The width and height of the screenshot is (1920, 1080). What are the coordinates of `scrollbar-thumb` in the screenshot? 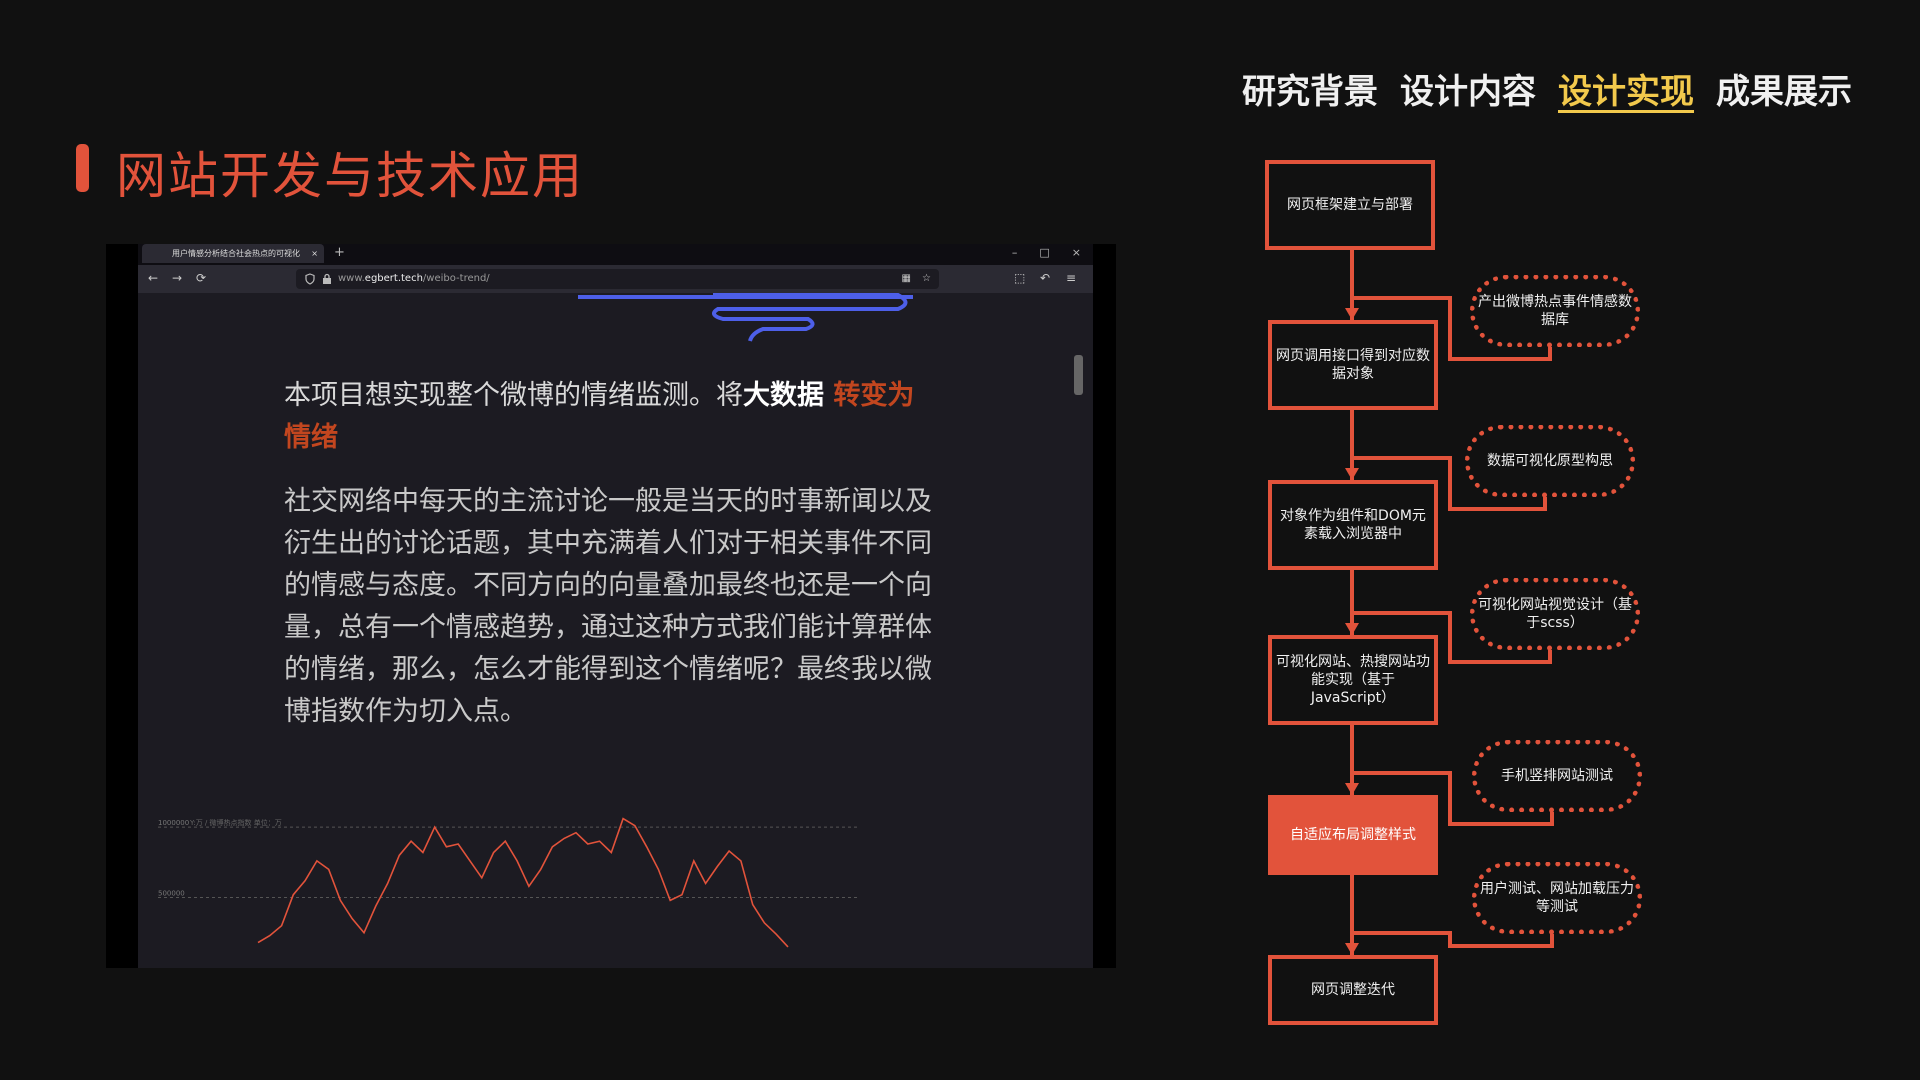 It's located at (1078, 375).